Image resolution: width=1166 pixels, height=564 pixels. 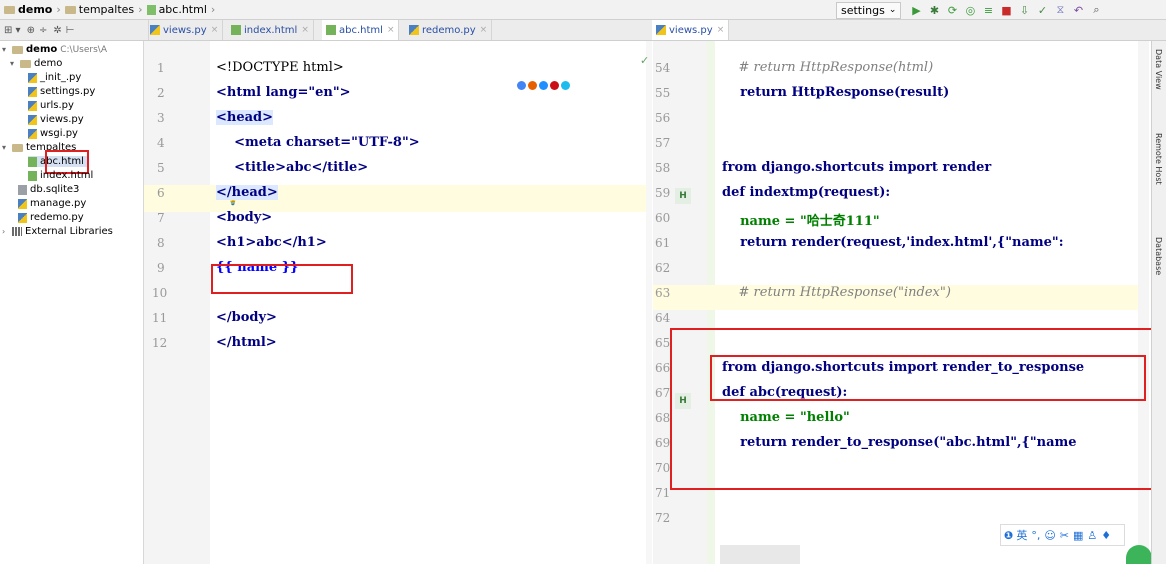 What do you see at coordinates (270, 30) in the screenshot?
I see `tab-index-html: index.html ×` at bounding box center [270, 30].